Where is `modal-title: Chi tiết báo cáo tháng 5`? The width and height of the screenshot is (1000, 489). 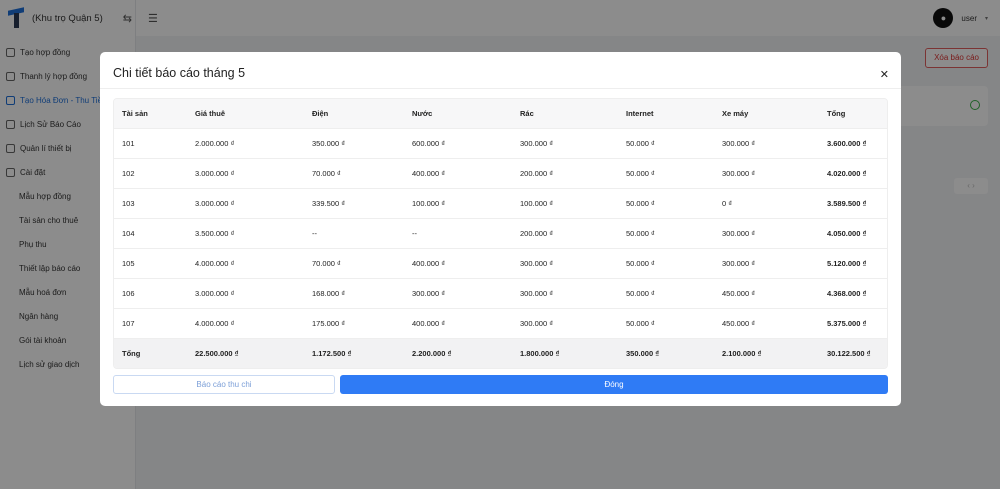 modal-title: Chi tiết báo cáo tháng 5 is located at coordinates (179, 73).